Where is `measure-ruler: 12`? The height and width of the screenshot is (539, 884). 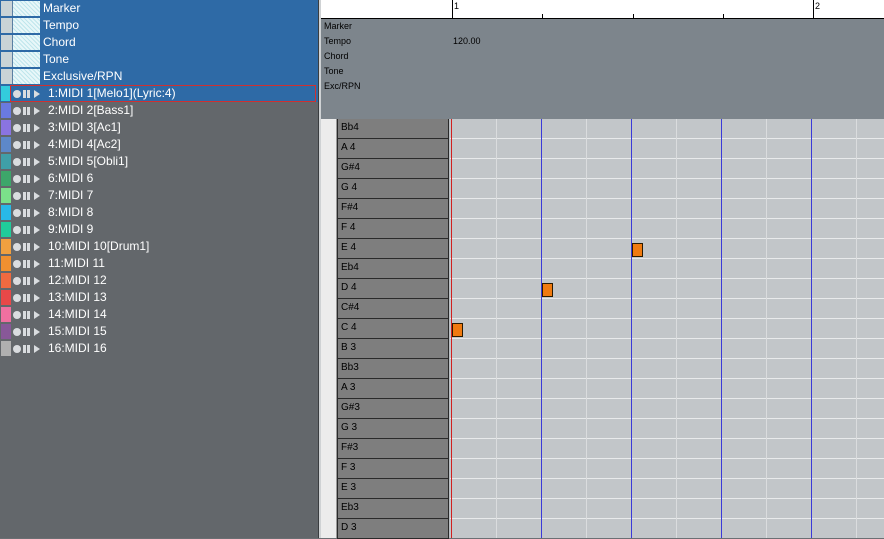
measure-ruler: 12 is located at coordinates (602, 9).